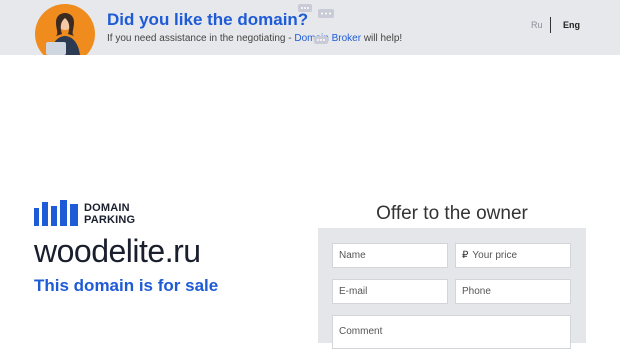 Image resolution: width=620 pixels, height=349 pixels. I want to click on chat-bubbles-icon, so click(316, 24).